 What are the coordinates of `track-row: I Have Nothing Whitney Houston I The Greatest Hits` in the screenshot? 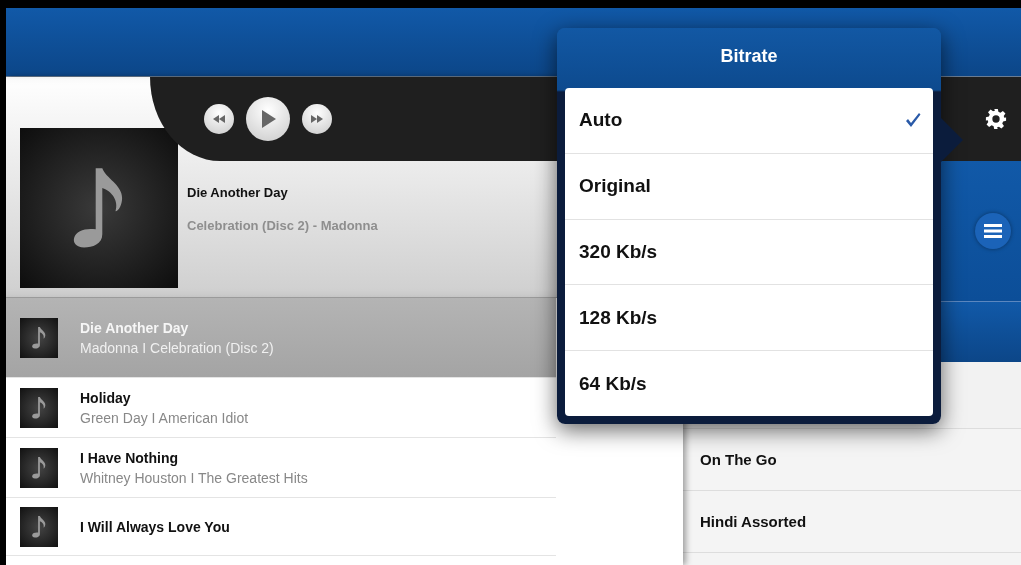 It's located at (281, 468).